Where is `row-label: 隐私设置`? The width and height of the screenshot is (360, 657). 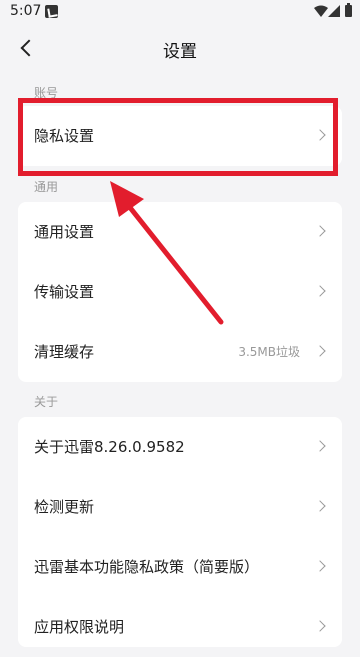
row-label: 隐私设置 is located at coordinates (64, 136).